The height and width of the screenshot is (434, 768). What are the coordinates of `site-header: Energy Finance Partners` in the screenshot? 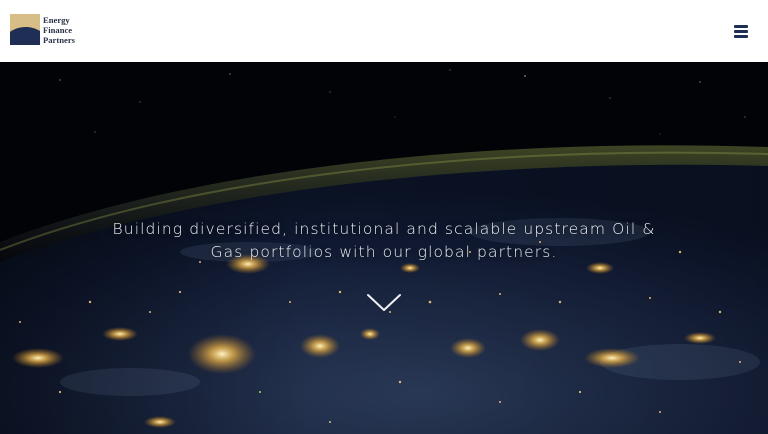 It's located at (384, 31).